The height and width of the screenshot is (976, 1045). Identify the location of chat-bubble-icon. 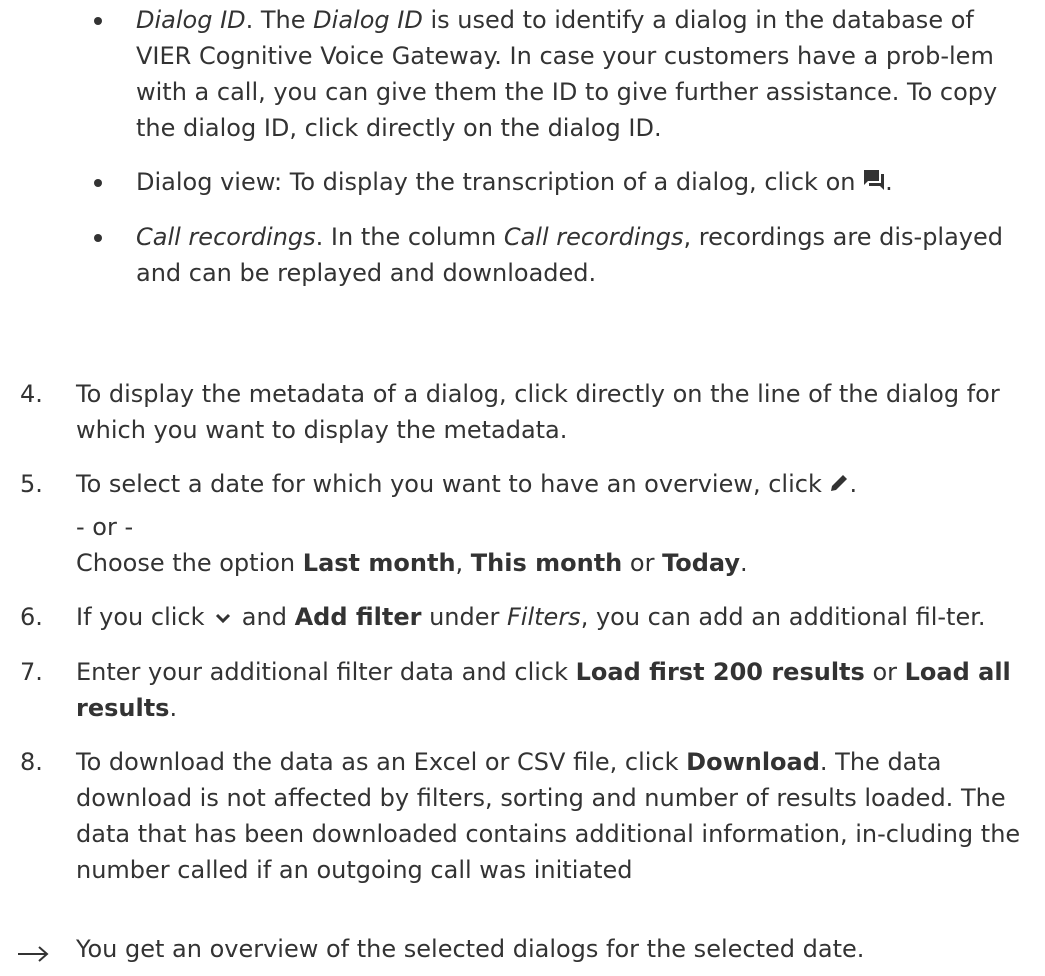
(874, 183).